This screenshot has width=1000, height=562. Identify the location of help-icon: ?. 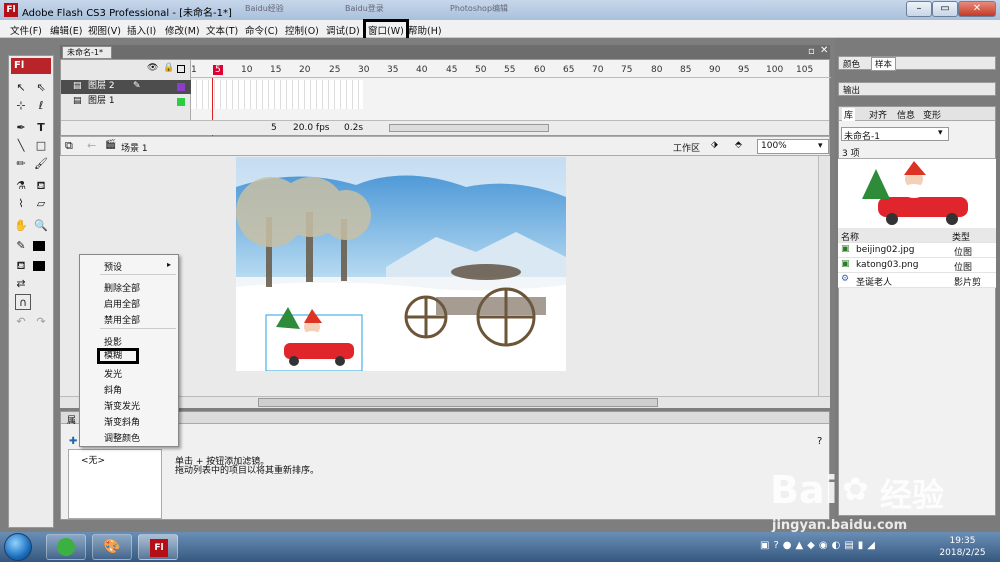
(819, 441).